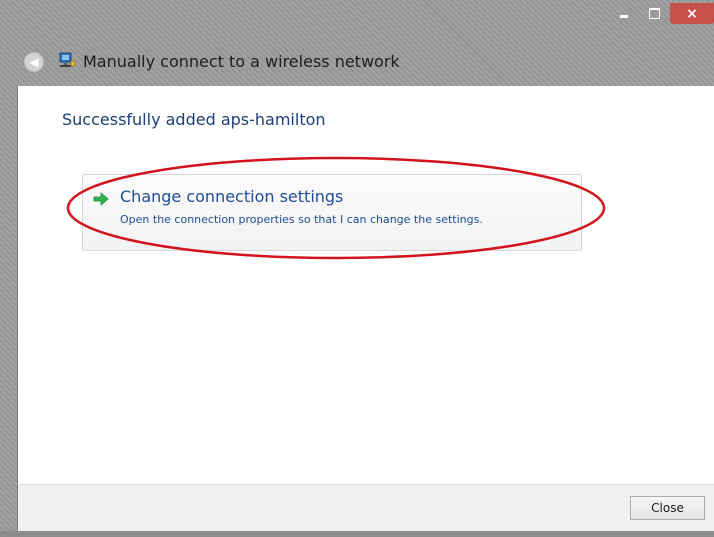 This screenshot has height=537, width=714. I want to click on green-arrow-icon, so click(101, 199).